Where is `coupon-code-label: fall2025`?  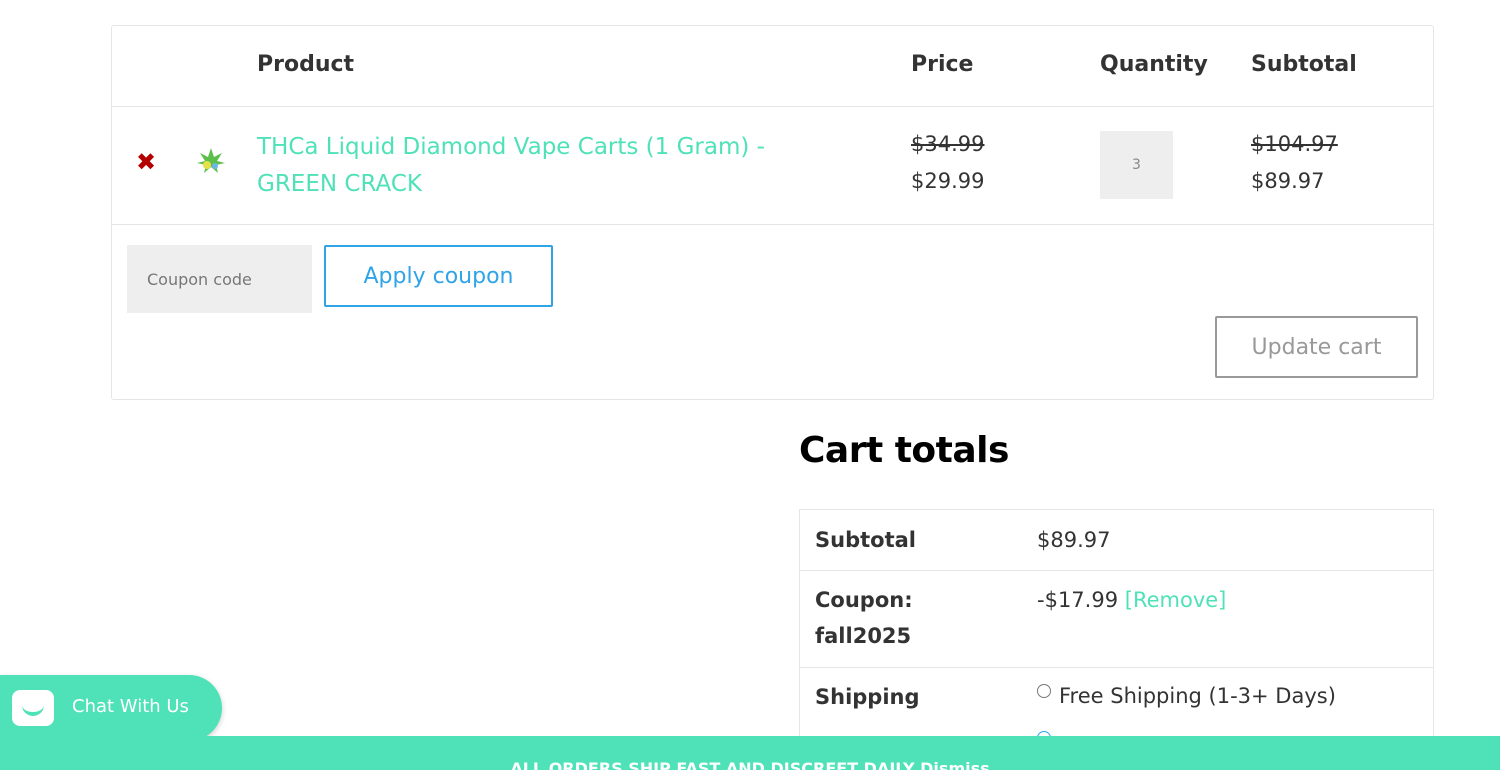 coupon-code-label: fall2025 is located at coordinates (863, 636).